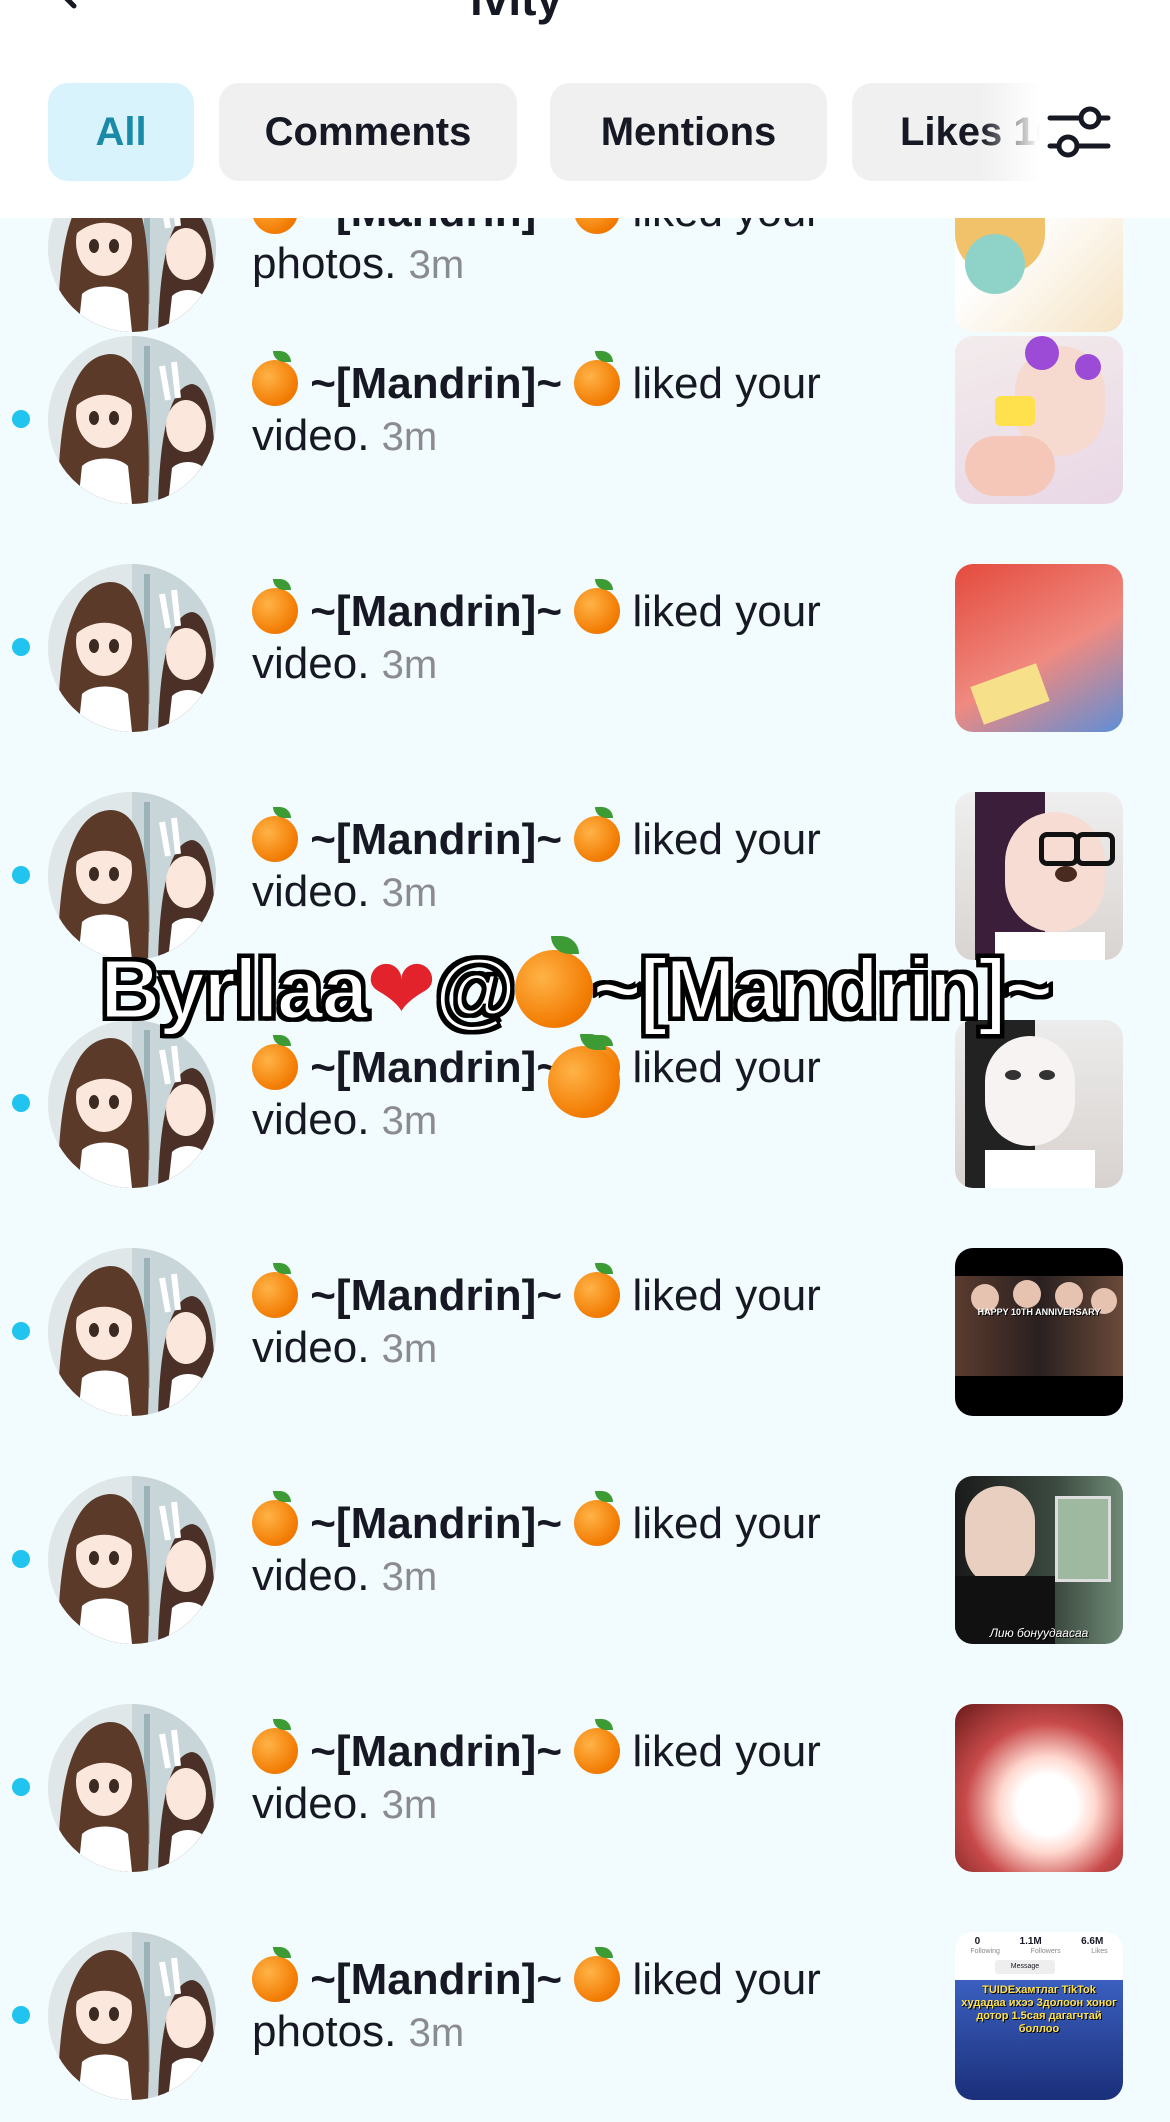 This screenshot has height=2122, width=1170. I want to click on message-button: Message, so click(1025, 1967).